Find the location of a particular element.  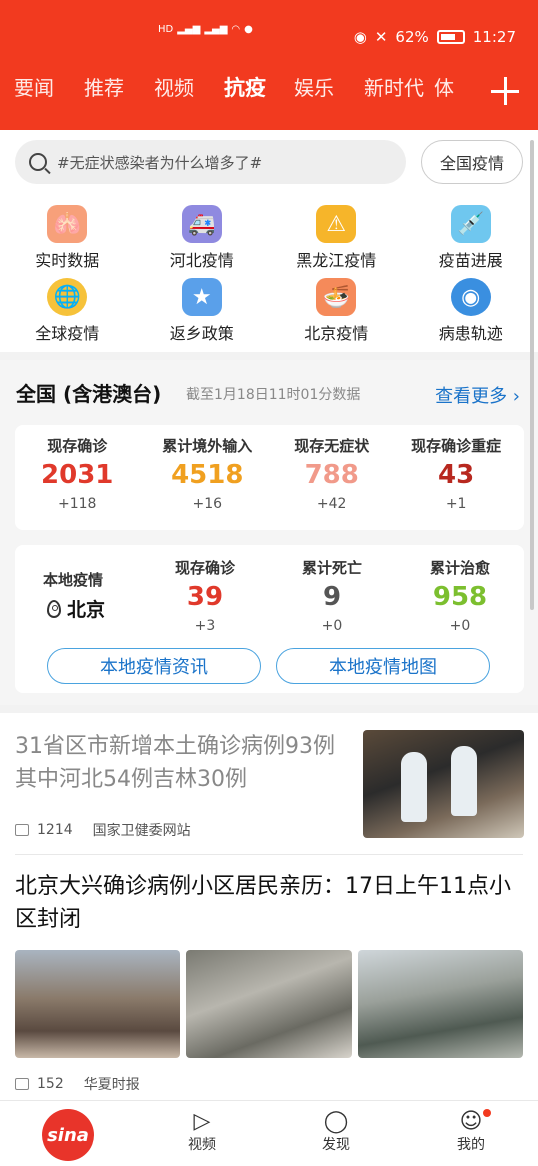

nav-mine: ☺ 我的 is located at coordinates (471, 1131).